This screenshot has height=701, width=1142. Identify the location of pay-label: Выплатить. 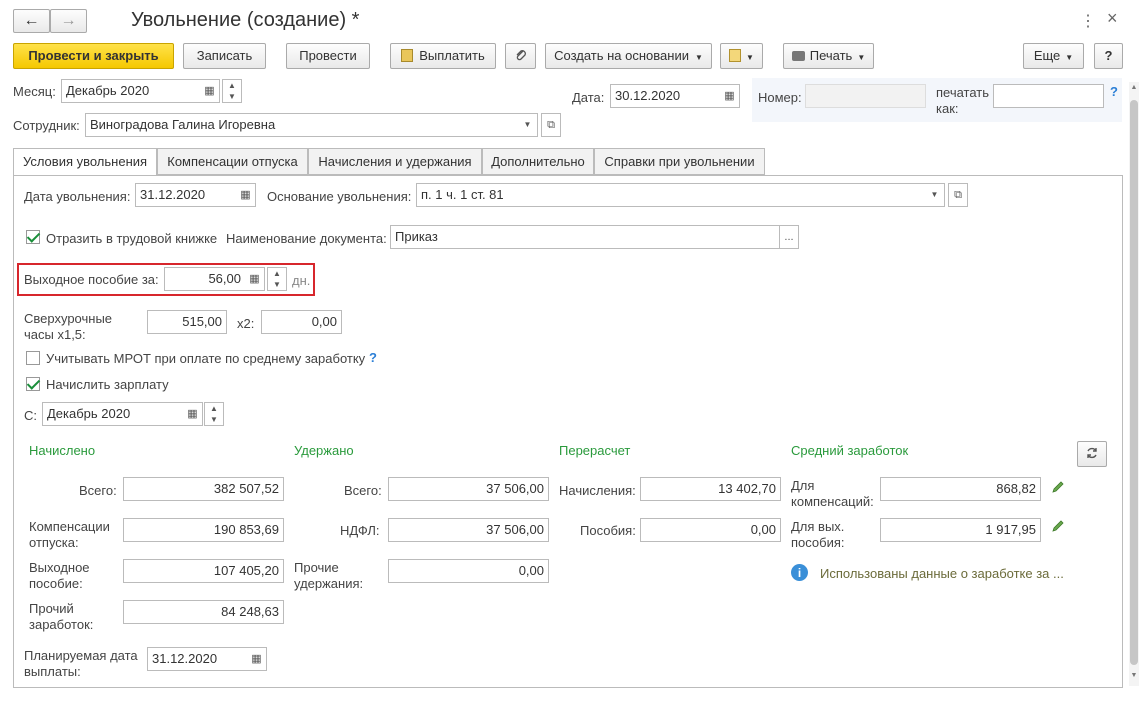
(452, 55).